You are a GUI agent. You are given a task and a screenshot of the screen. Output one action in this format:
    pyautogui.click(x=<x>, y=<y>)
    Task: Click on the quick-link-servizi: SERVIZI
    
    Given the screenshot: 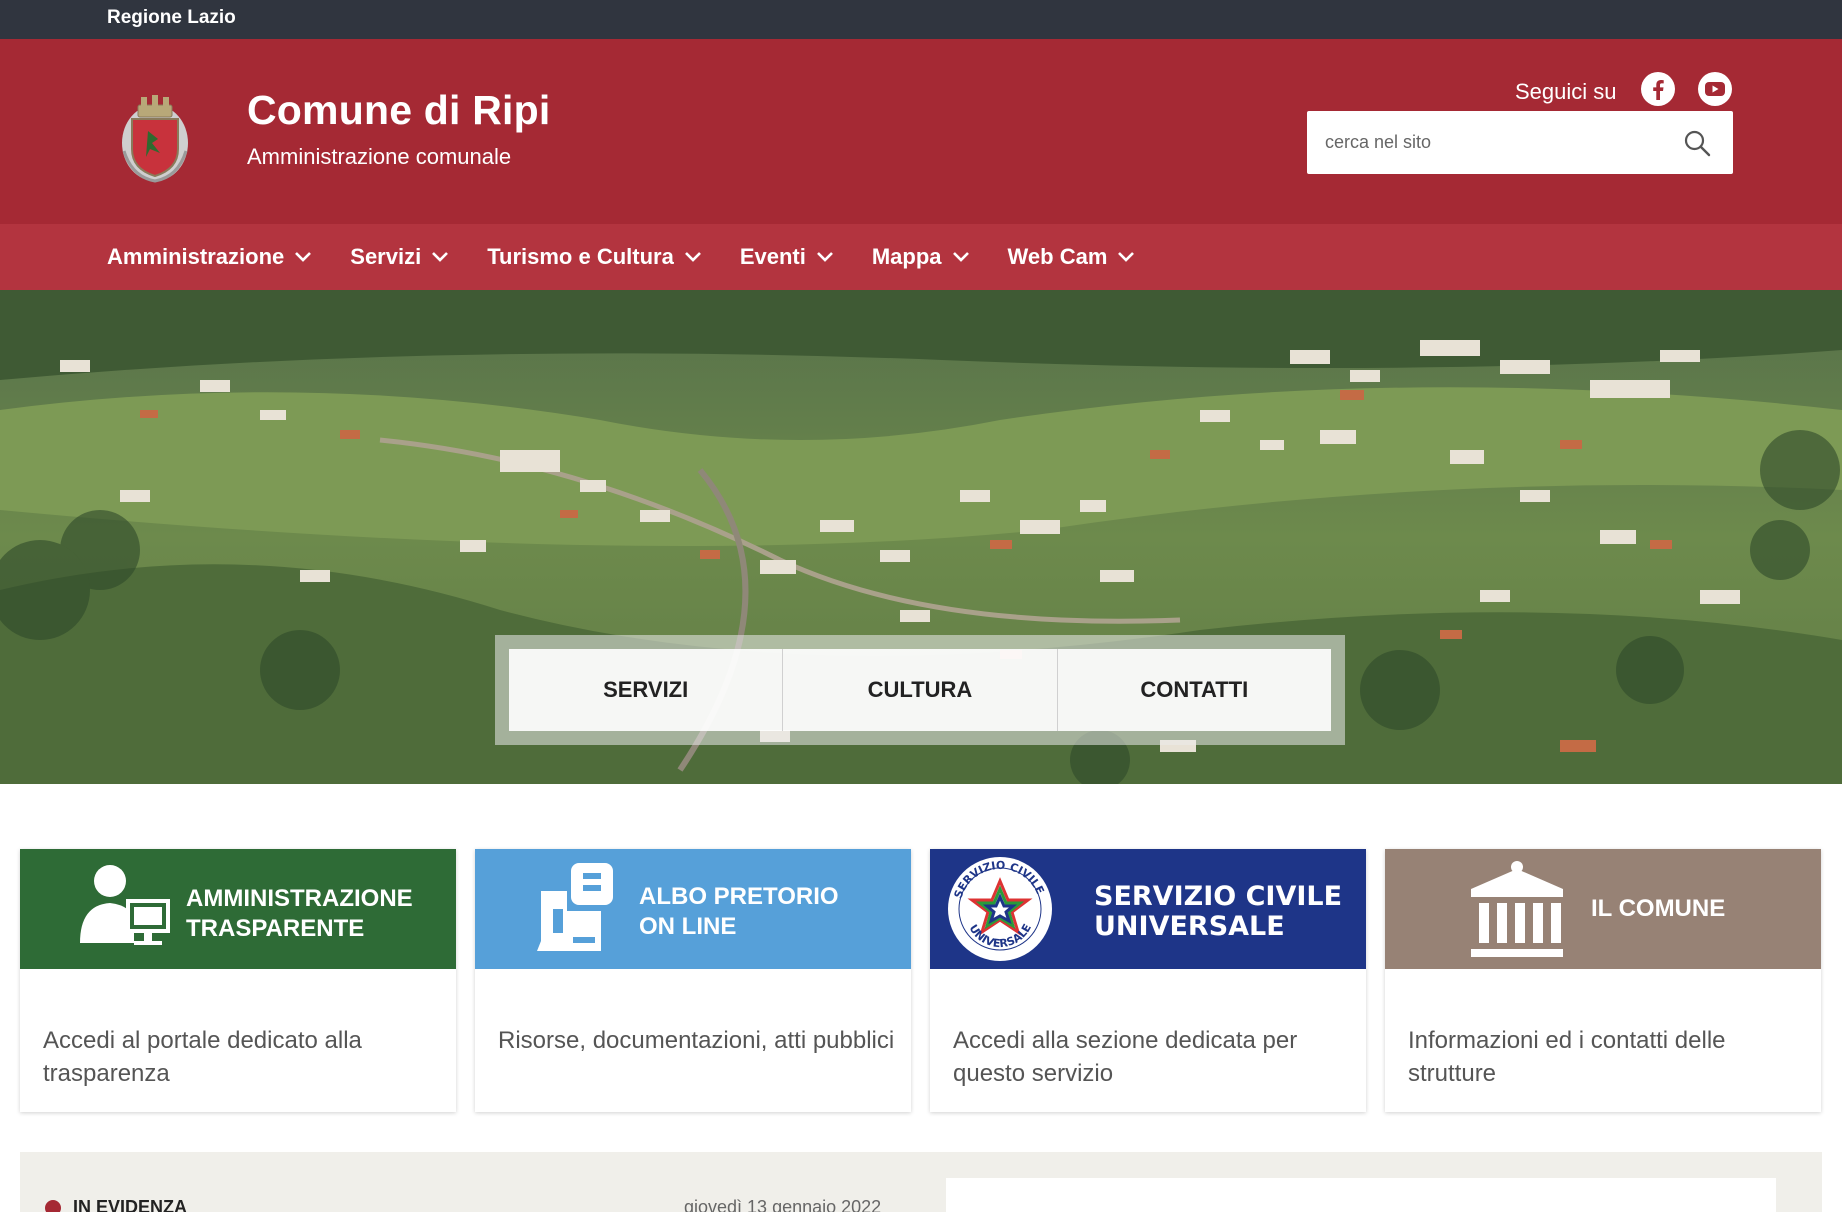 What is the action you would take?
    pyautogui.click(x=646, y=690)
    